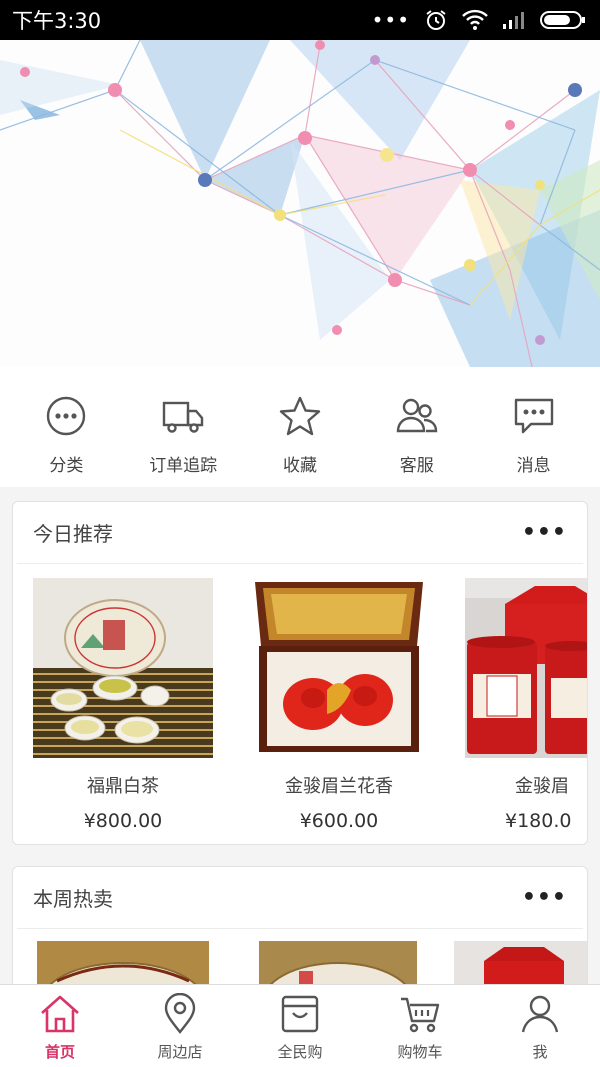 The image size is (600, 1067). I want to click on cart-icon, so click(420, 1015).